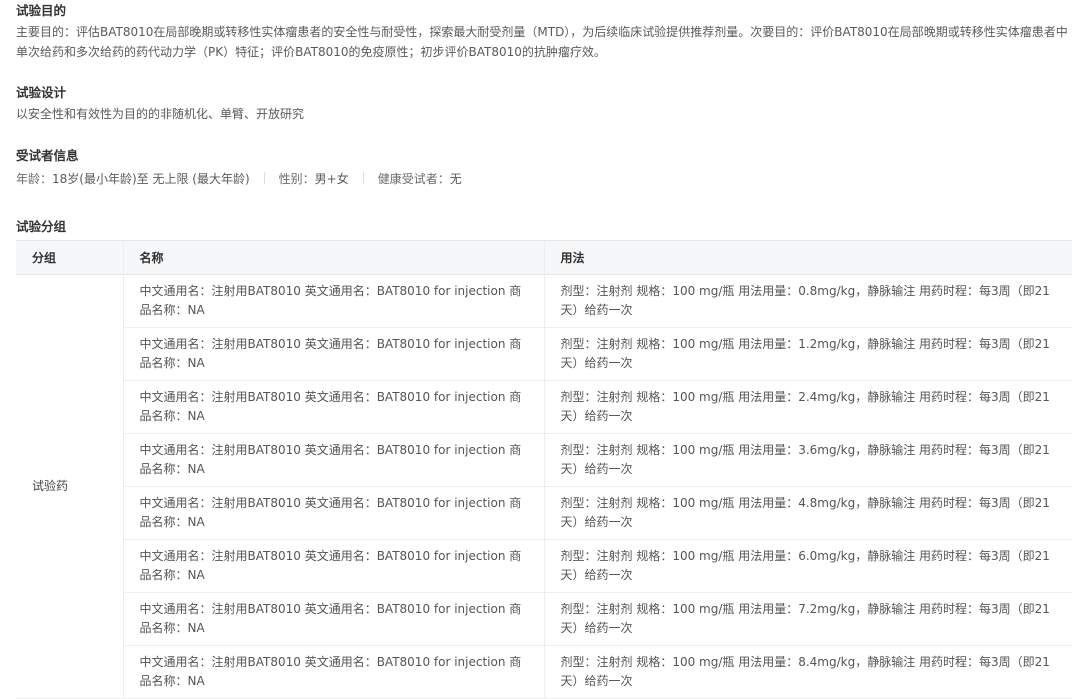 This screenshot has height=699, width=1080. I want to click on age-info: 年龄：18岁(最小年龄)至 无上限 (最大年龄), so click(133, 178).